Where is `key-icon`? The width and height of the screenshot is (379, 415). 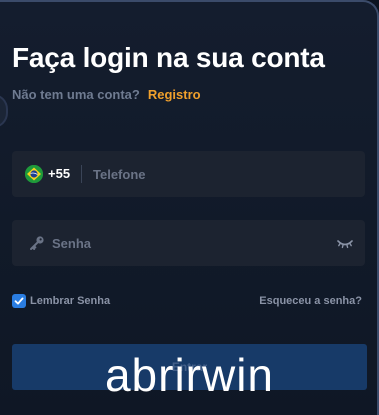
key-icon is located at coordinates (37, 243).